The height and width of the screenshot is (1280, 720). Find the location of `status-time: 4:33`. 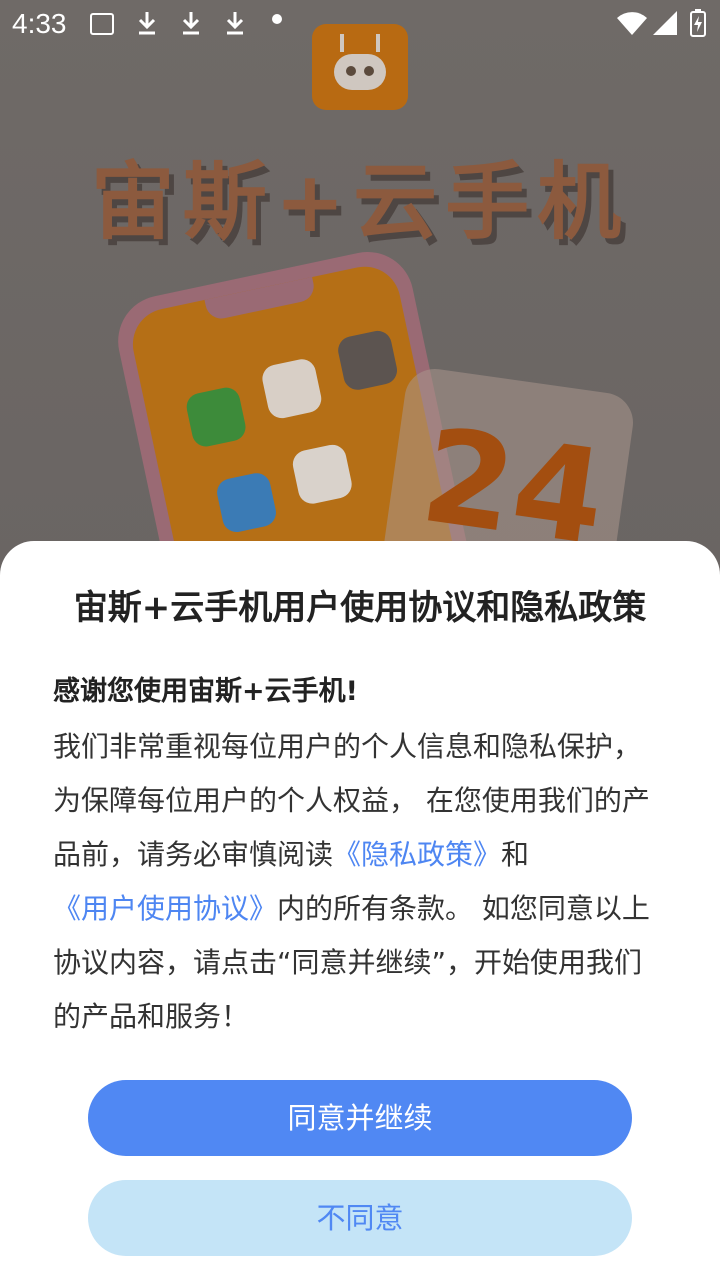

status-time: 4:33 is located at coordinates (39, 23).